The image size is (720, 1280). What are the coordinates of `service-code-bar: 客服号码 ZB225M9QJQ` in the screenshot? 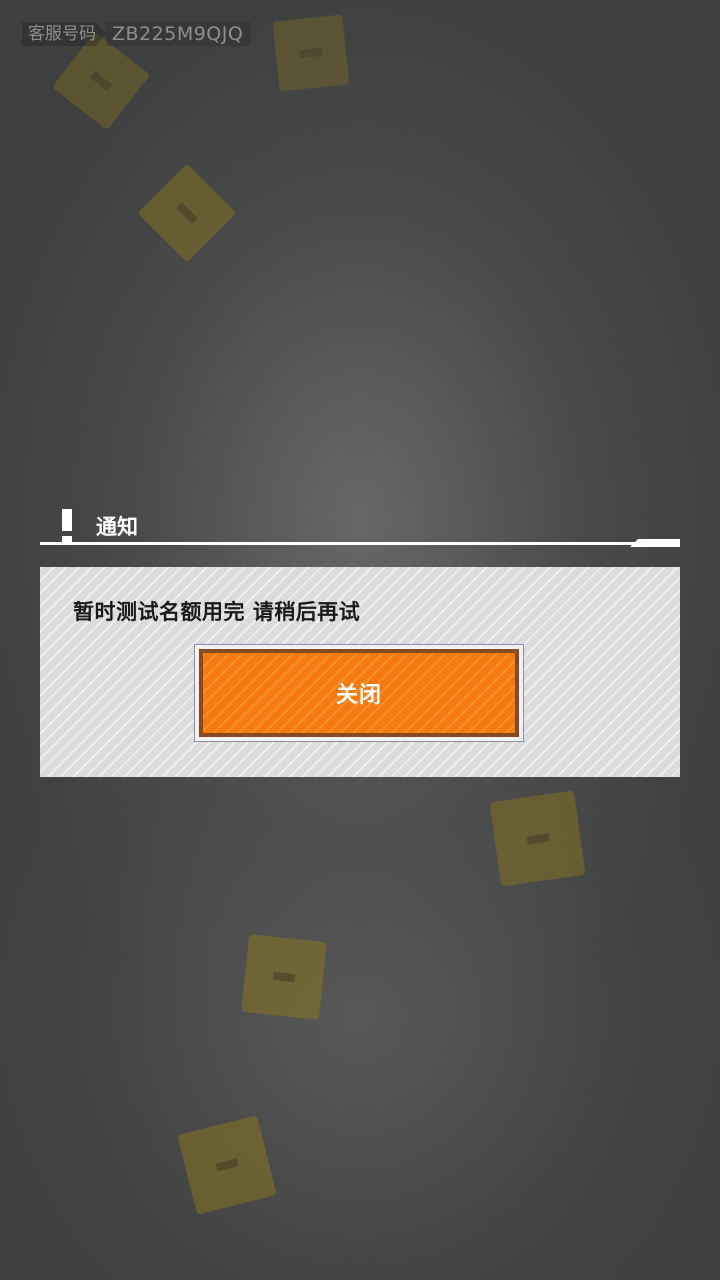 It's located at (137, 34).